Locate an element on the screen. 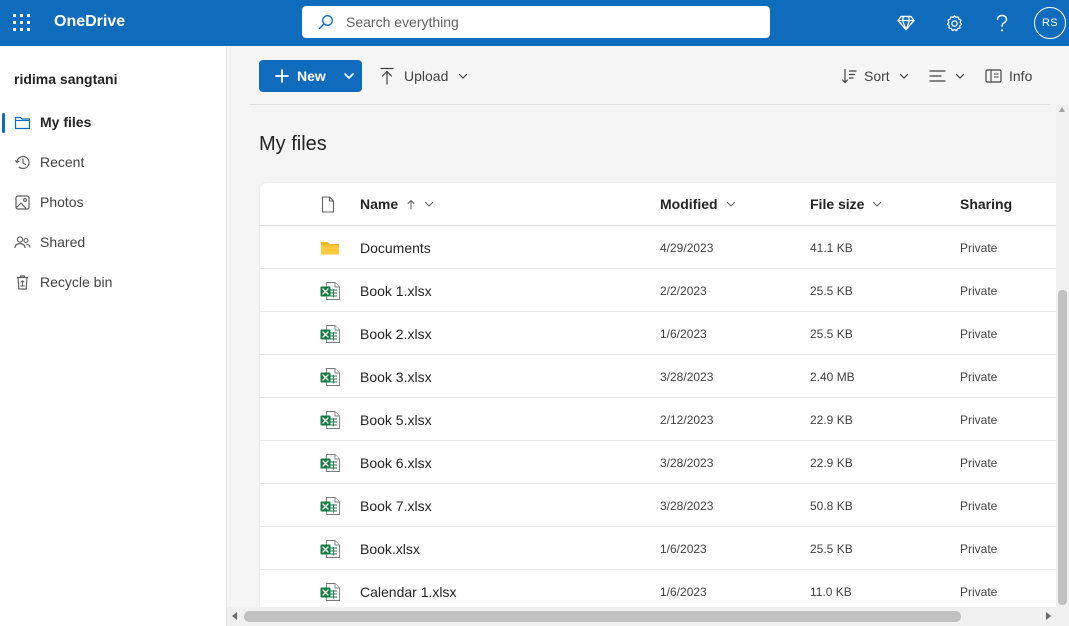 This screenshot has width=1069, height=626. table-row: Book 2.xlsx 1/6/2023 25.5 KB Private is located at coordinates (658, 333).